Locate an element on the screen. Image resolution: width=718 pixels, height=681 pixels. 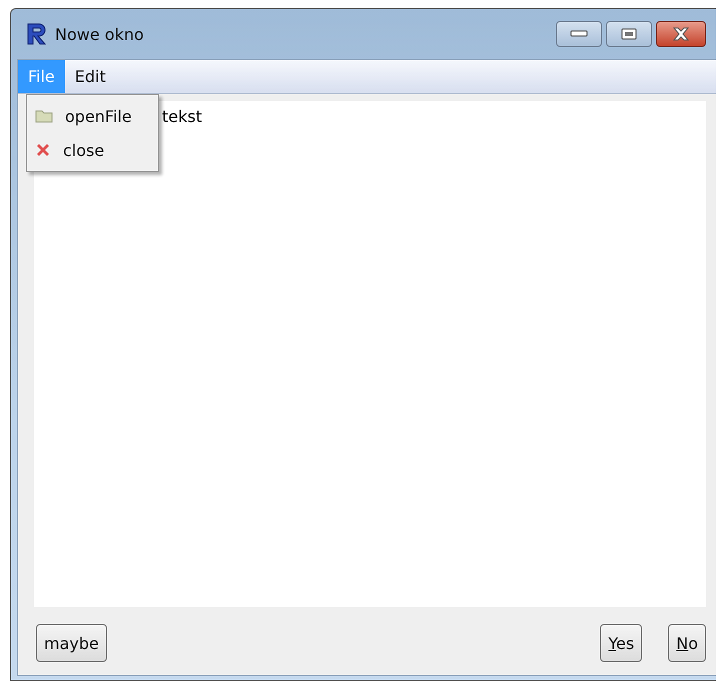
close-button is located at coordinates (681, 34).